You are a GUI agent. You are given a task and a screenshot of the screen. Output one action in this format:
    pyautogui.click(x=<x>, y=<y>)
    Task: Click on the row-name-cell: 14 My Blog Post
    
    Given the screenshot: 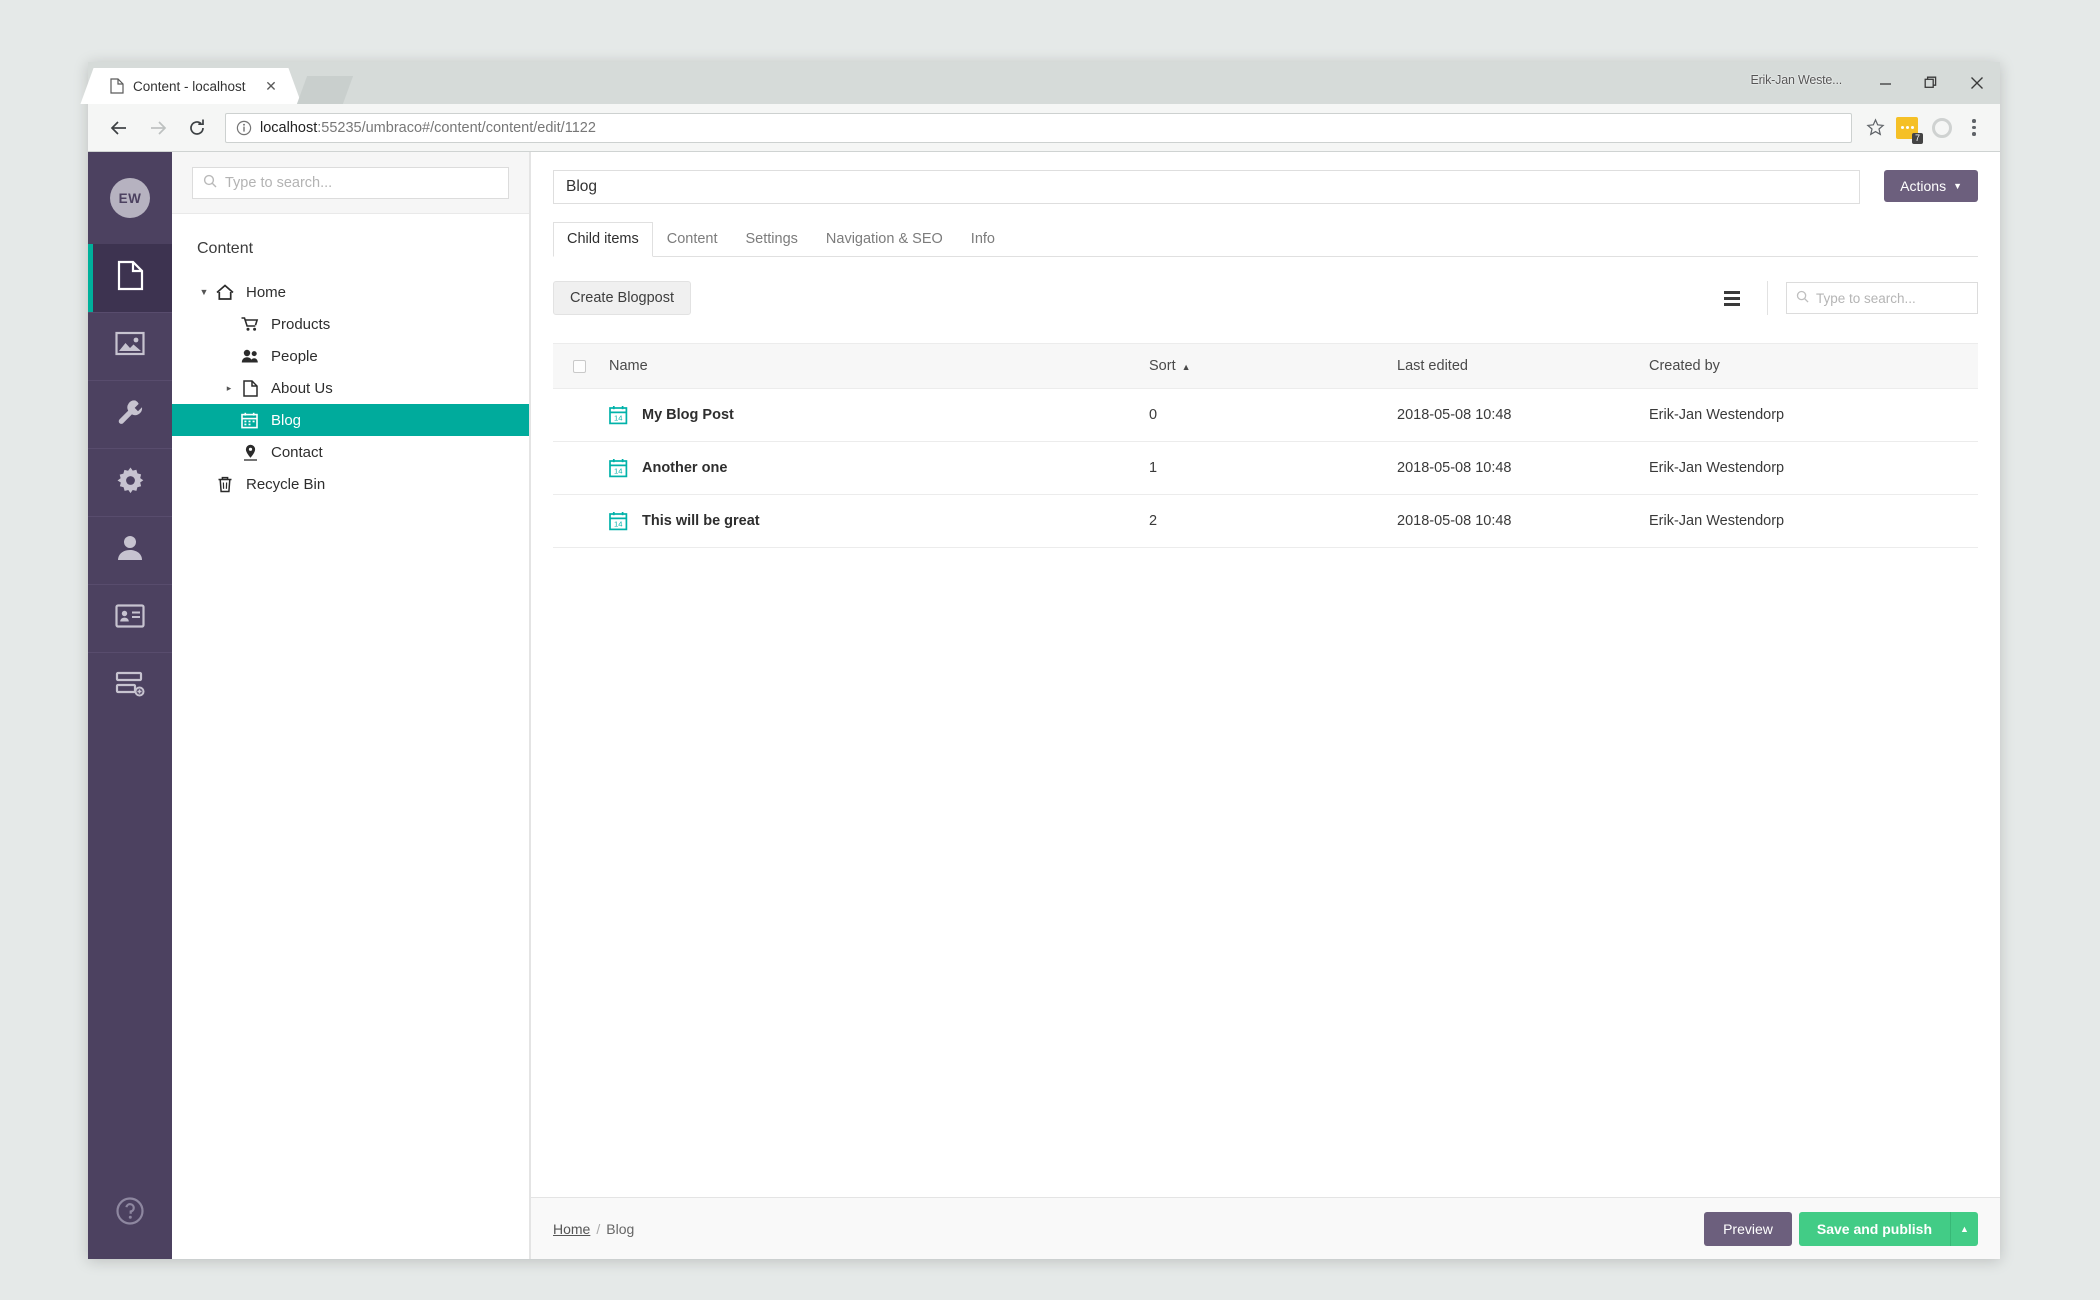 What is the action you would take?
    pyautogui.click(x=869, y=415)
    